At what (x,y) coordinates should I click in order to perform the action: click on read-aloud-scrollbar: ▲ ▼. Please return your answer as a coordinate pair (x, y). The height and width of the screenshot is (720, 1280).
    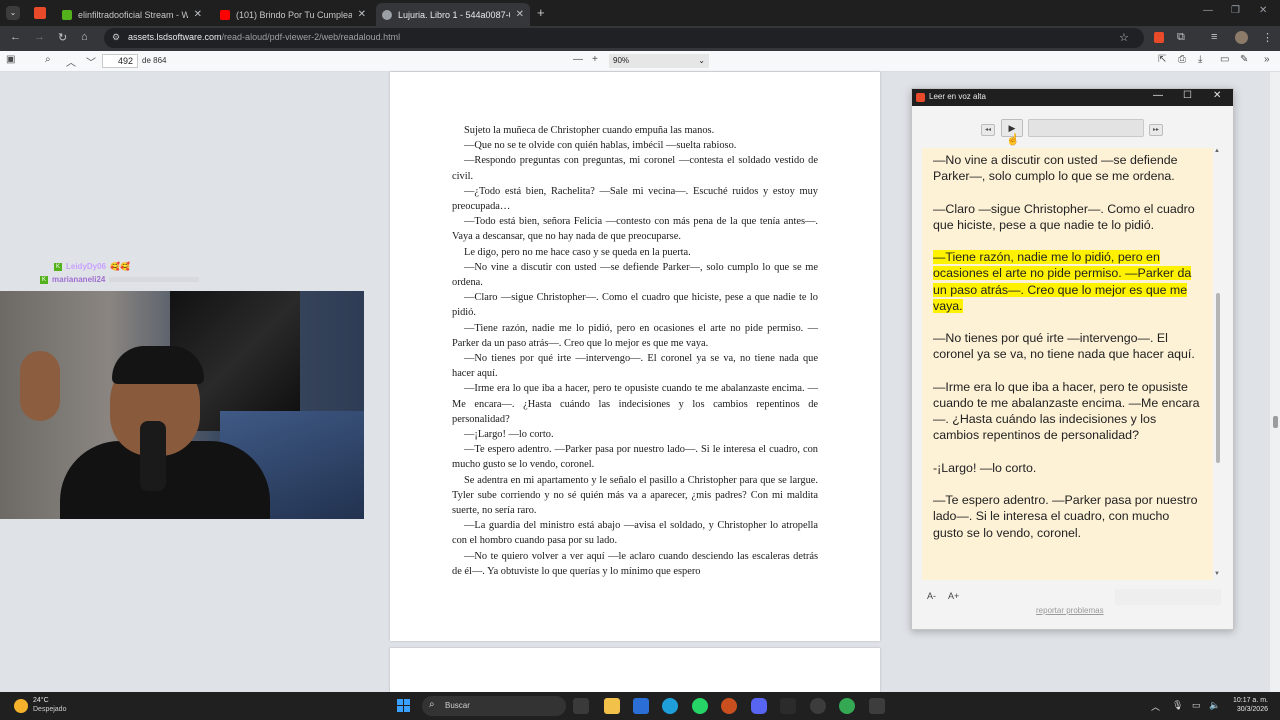
    Looking at the image, I should click on (1218, 364).